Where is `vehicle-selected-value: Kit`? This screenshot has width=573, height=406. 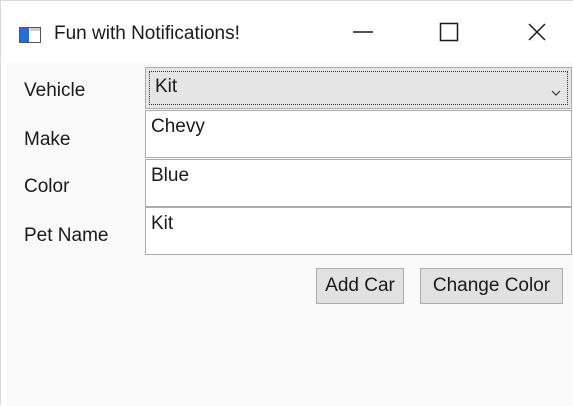 vehicle-selected-value: Kit is located at coordinates (166, 86).